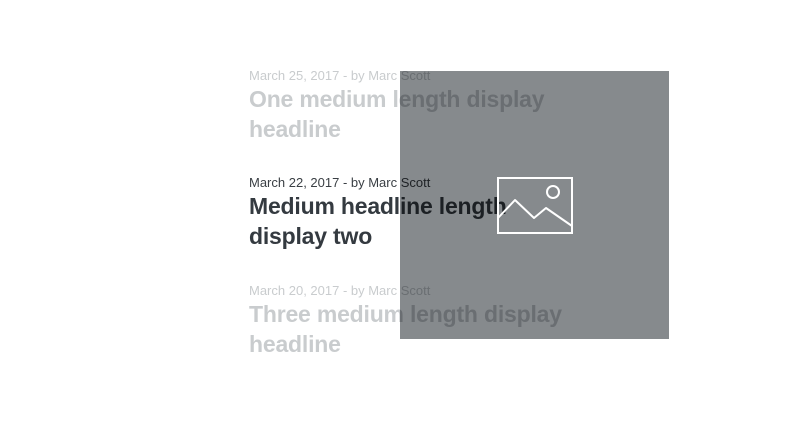 Image resolution: width=800 pixels, height=426 pixels. I want to click on image-icon, so click(535, 205).